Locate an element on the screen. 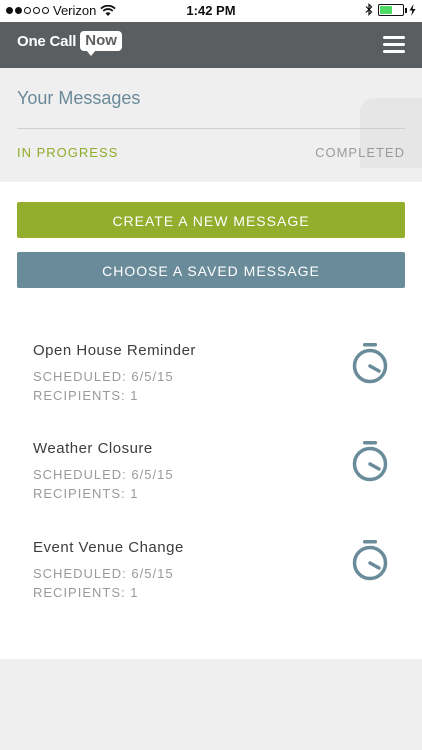 The width and height of the screenshot is (422, 750). message-title: Open House Reminder is located at coordinates (114, 350).